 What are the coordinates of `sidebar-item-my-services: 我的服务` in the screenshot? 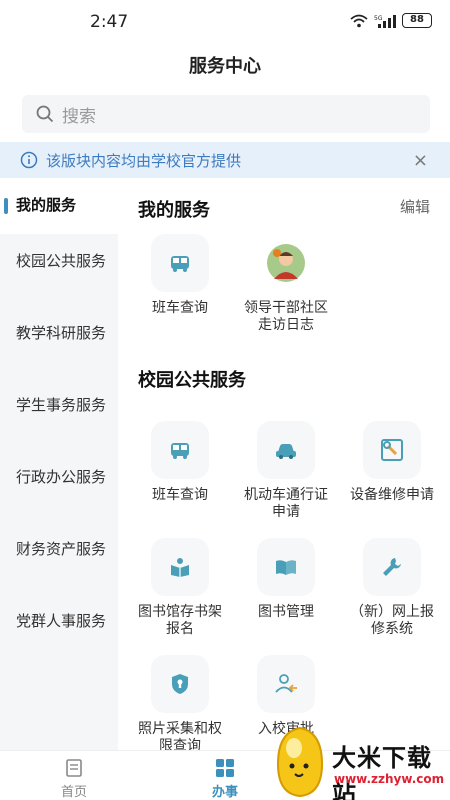 It's located at (59, 206).